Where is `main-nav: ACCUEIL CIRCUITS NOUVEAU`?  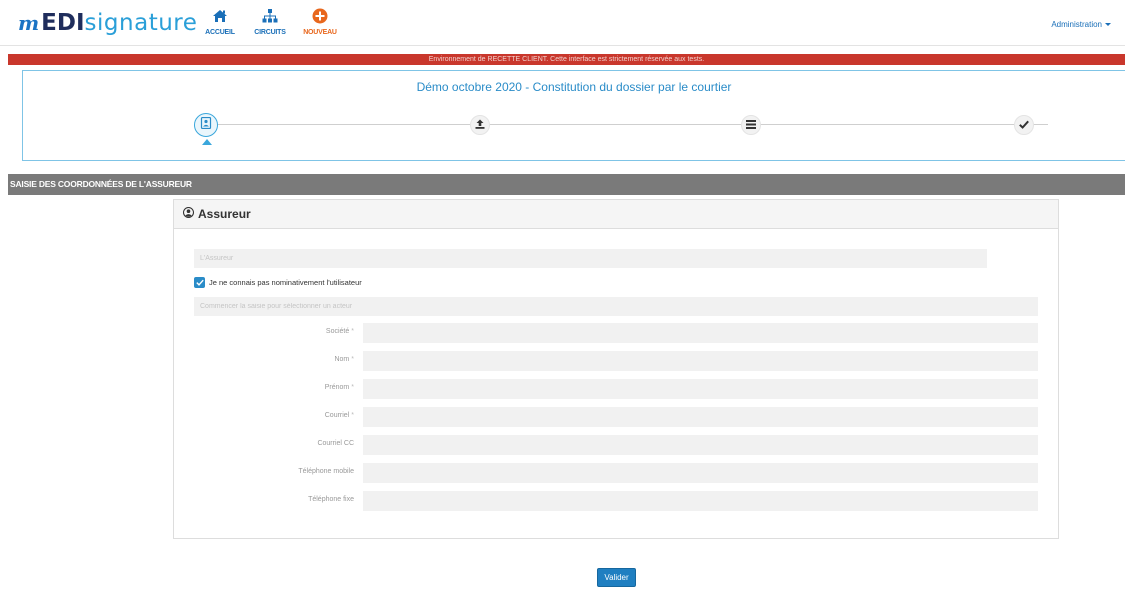
main-nav: ACCUEIL CIRCUITS NOUVEAU is located at coordinates (275, 21).